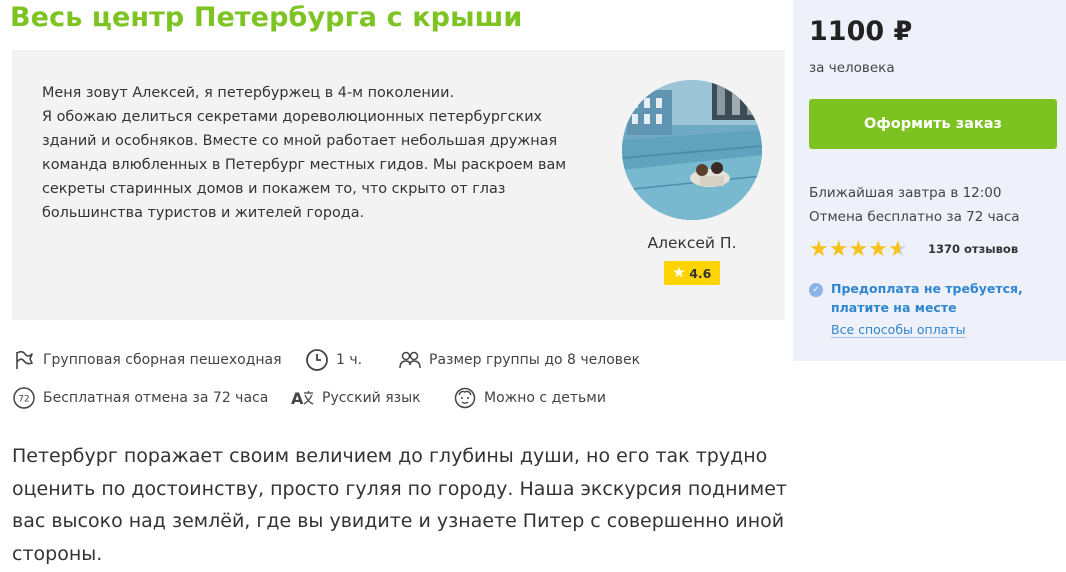 The height and width of the screenshot is (572, 1066). I want to click on page-title: Весь центр Петербурга с крыши, so click(266, 17).